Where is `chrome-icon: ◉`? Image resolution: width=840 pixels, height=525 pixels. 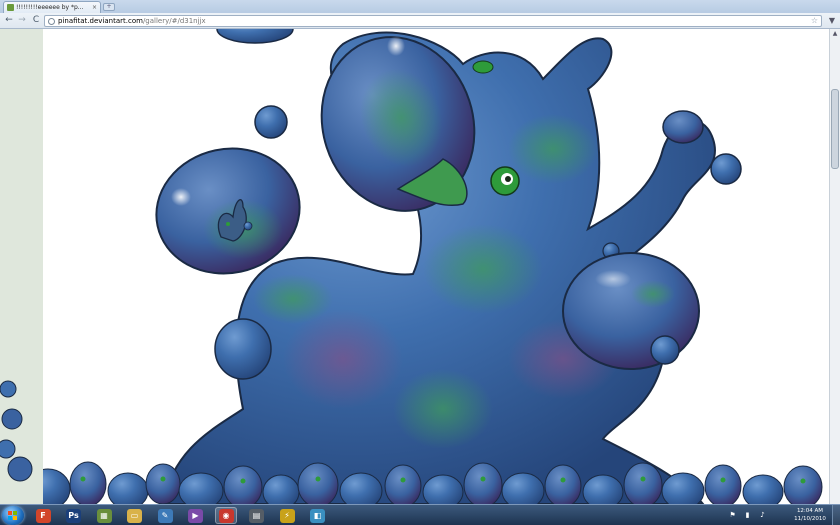 chrome-icon: ◉ is located at coordinates (226, 515).